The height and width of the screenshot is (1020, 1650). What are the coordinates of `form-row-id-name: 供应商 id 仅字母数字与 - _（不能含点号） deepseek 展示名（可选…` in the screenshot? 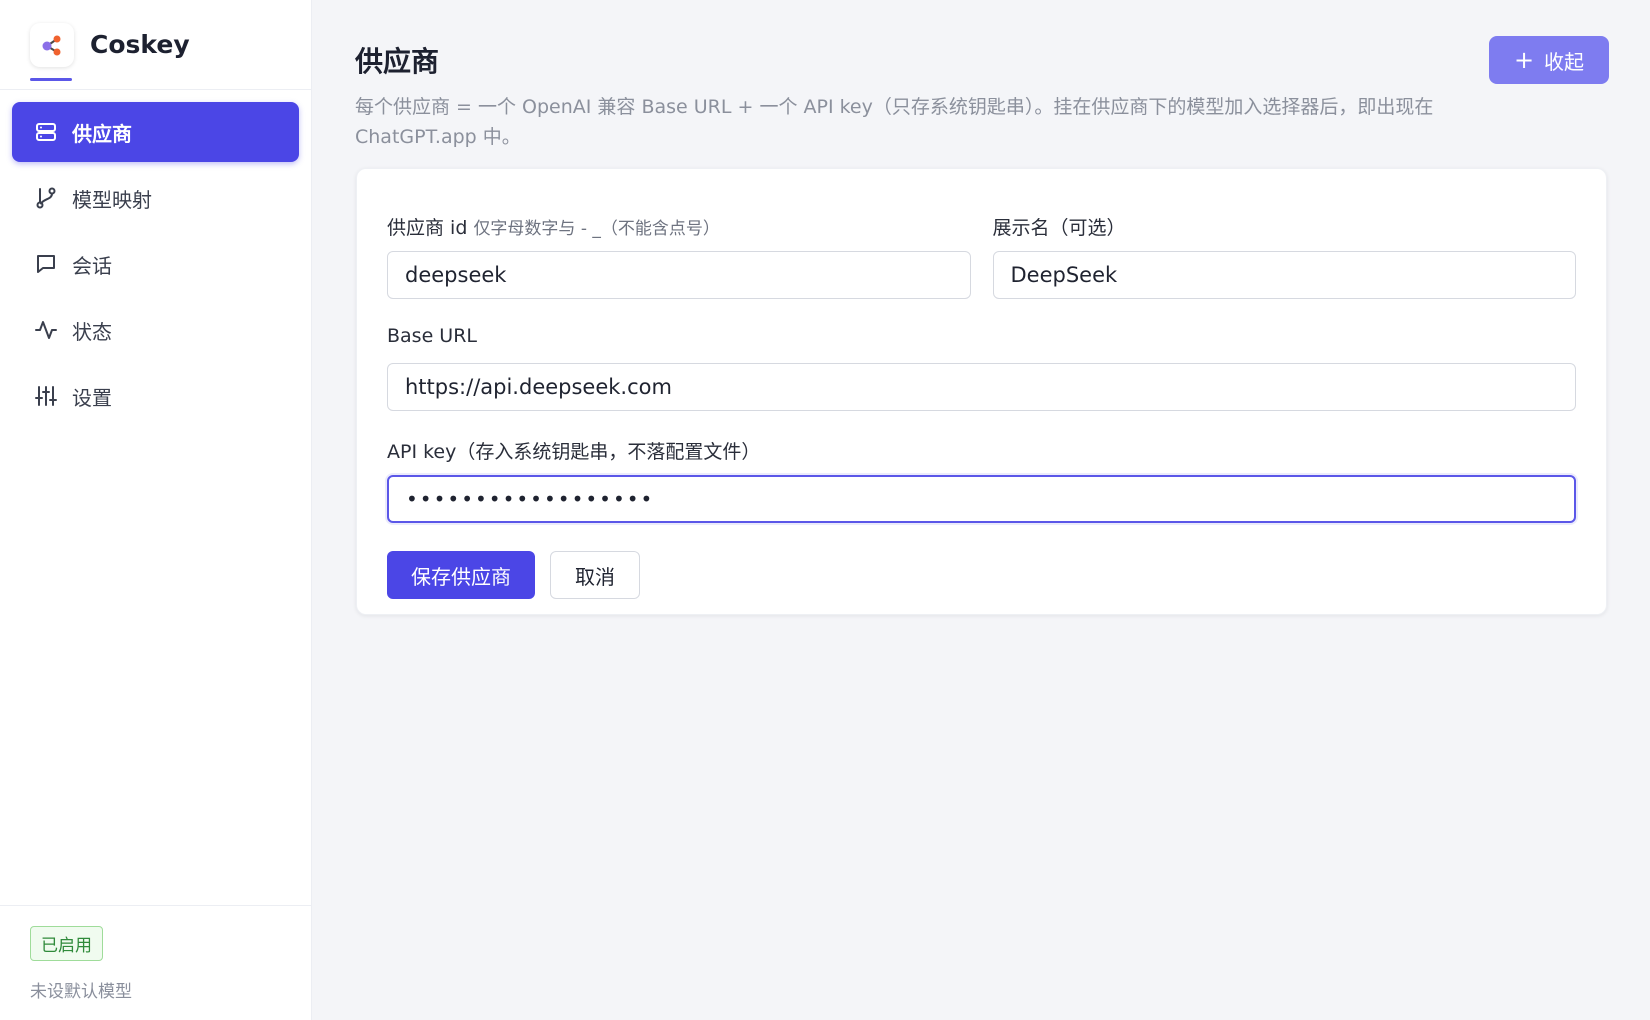 It's located at (981, 256).